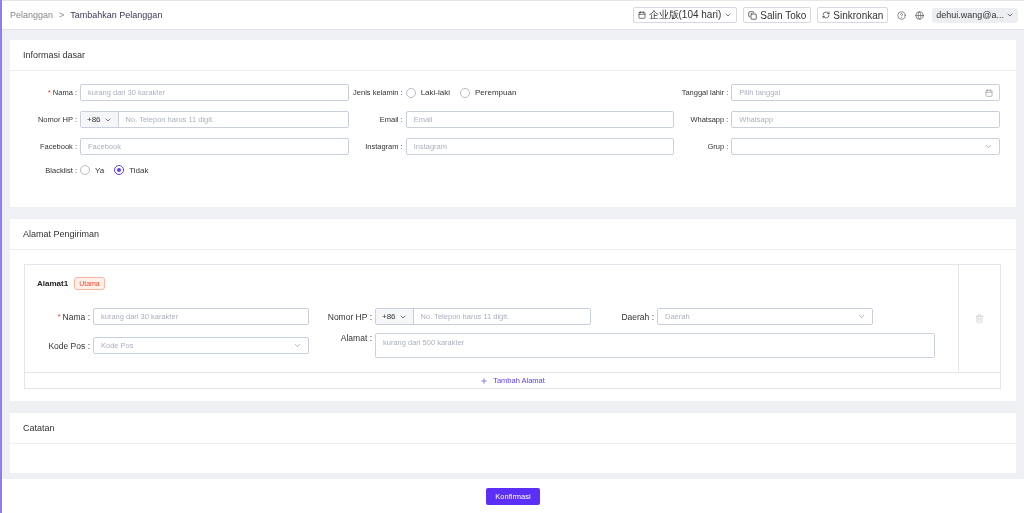 The width and height of the screenshot is (1024, 513). I want to click on breadcrumb-link: Pelanggan, so click(32, 15).